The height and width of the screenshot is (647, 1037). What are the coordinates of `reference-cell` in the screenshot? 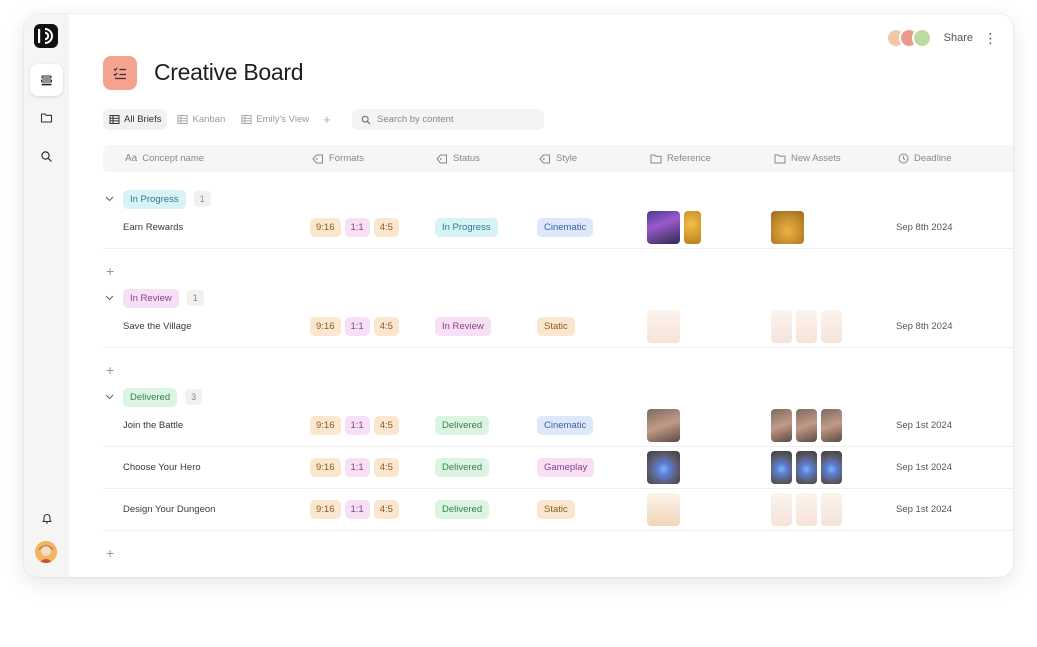 It's located at (665, 509).